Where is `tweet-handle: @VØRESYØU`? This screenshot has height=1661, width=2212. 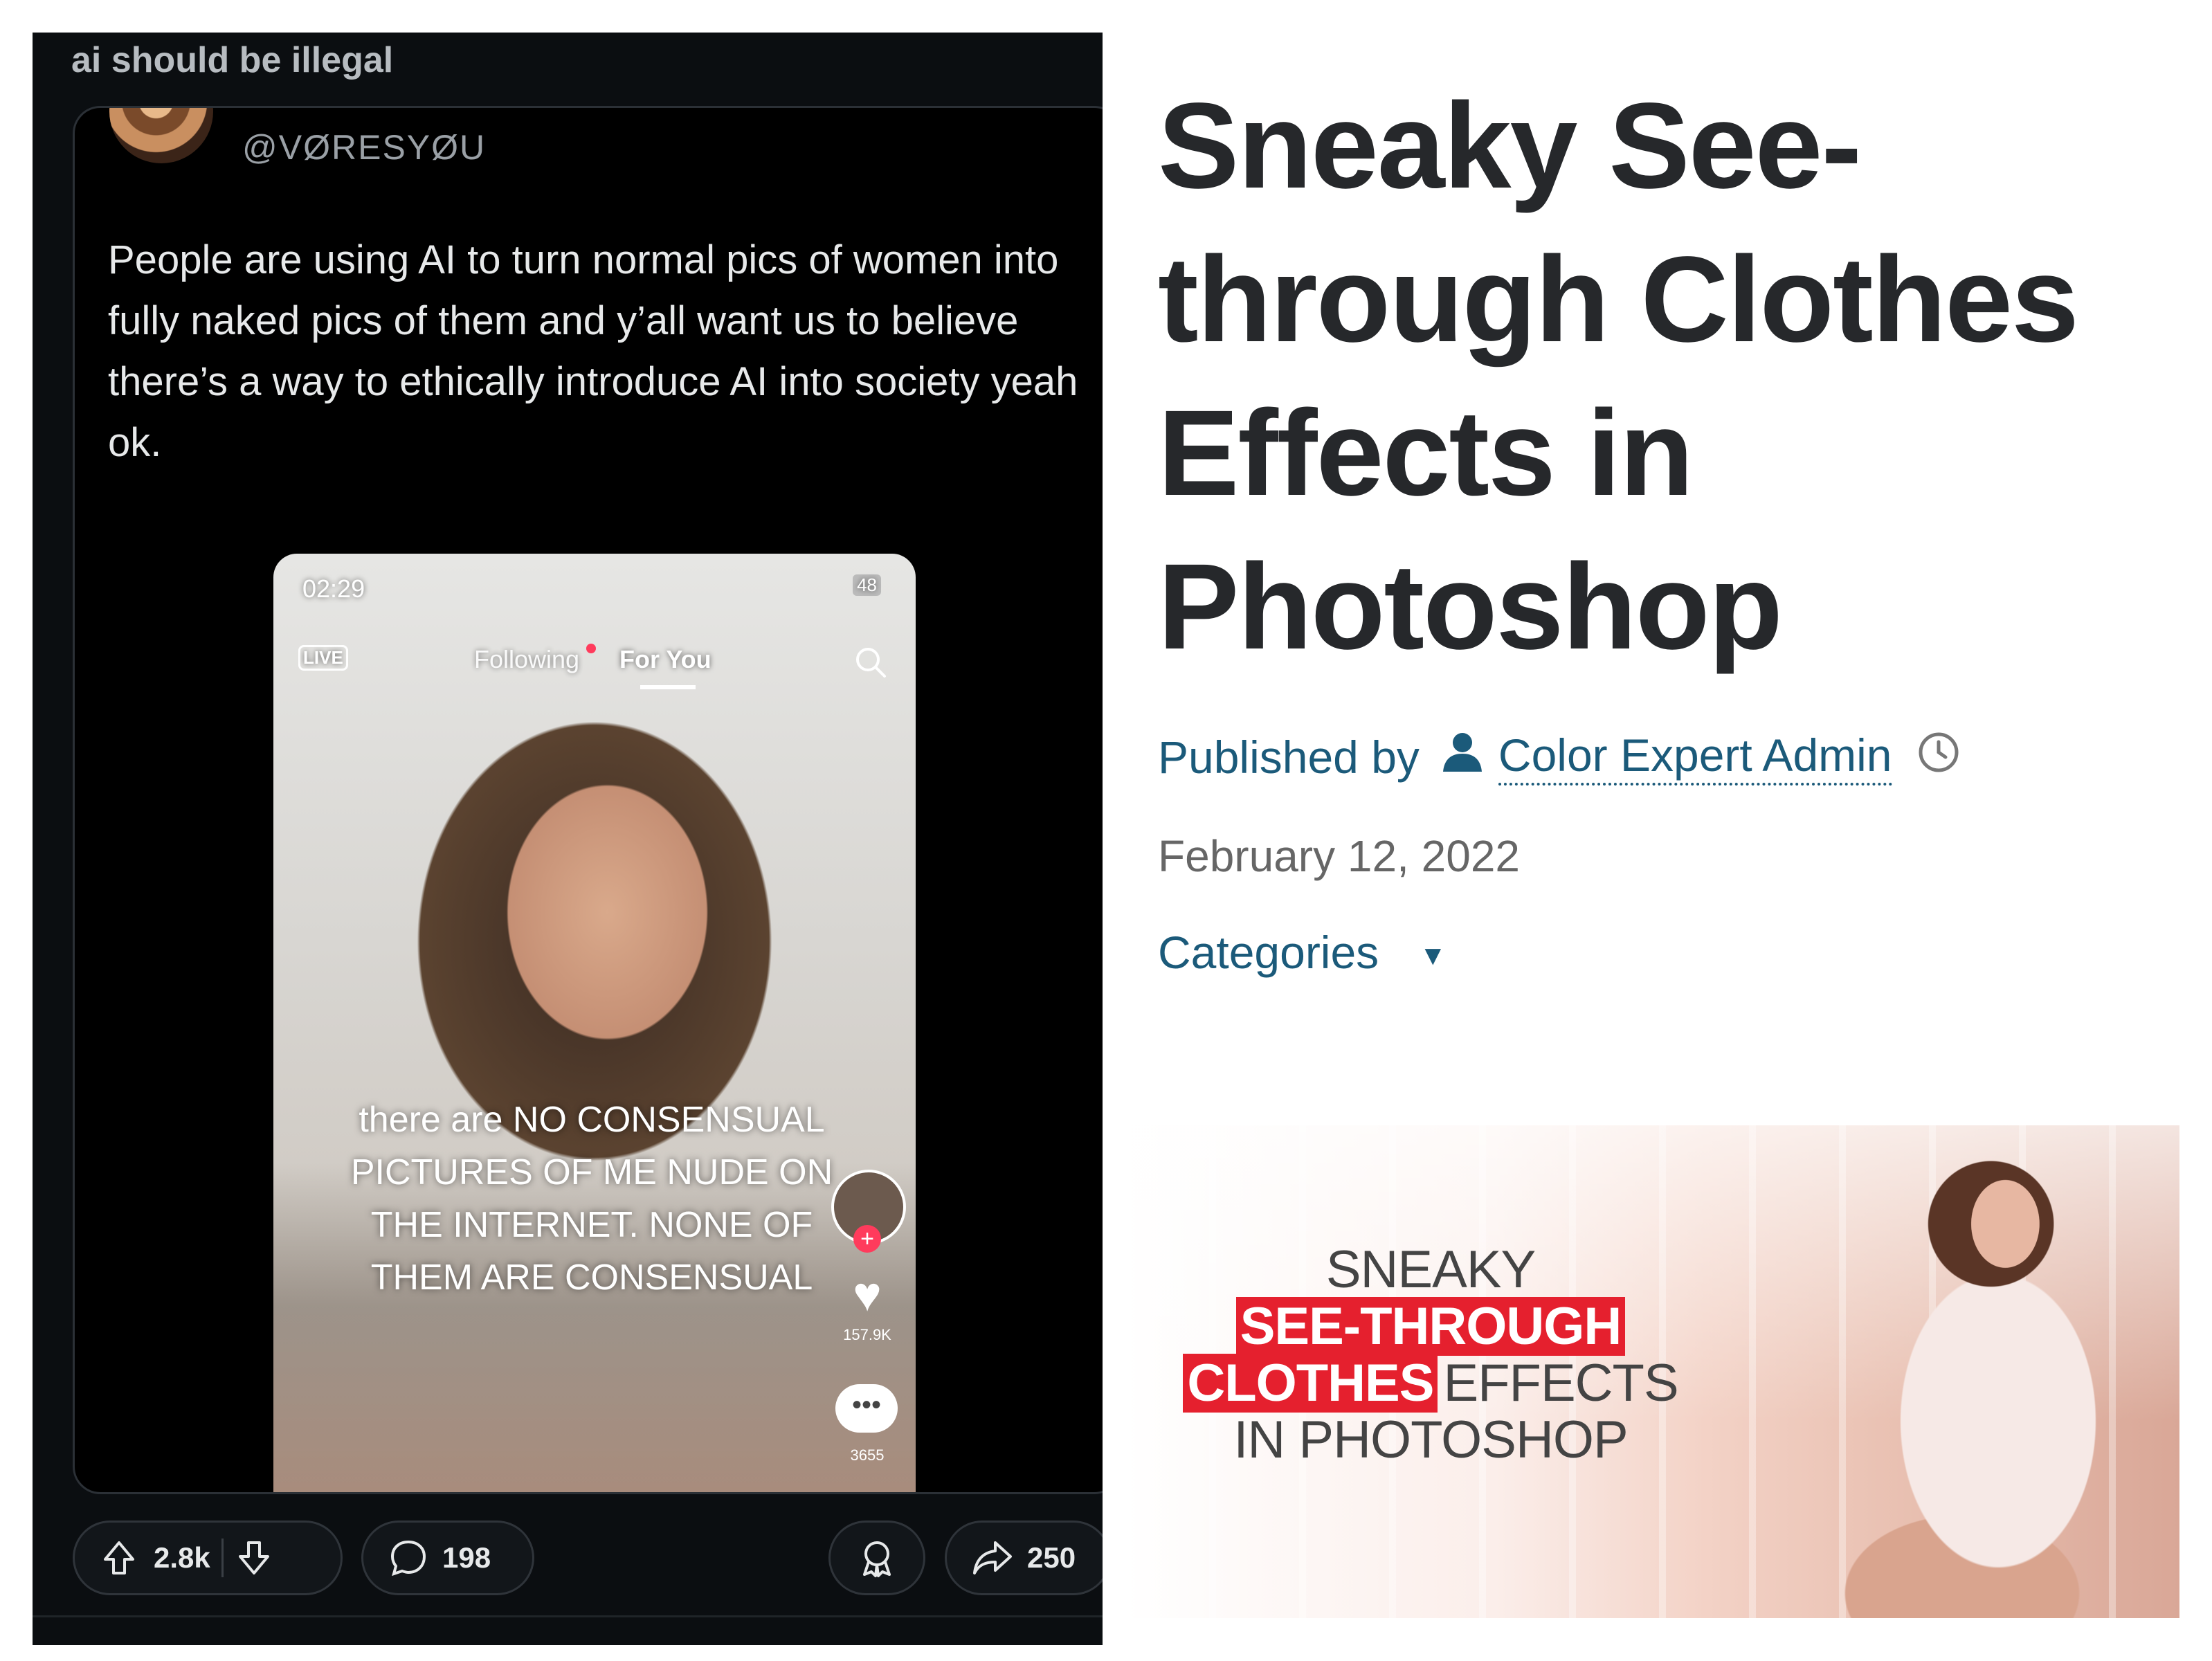
tweet-handle: @VØRESYØU is located at coordinates (364, 147).